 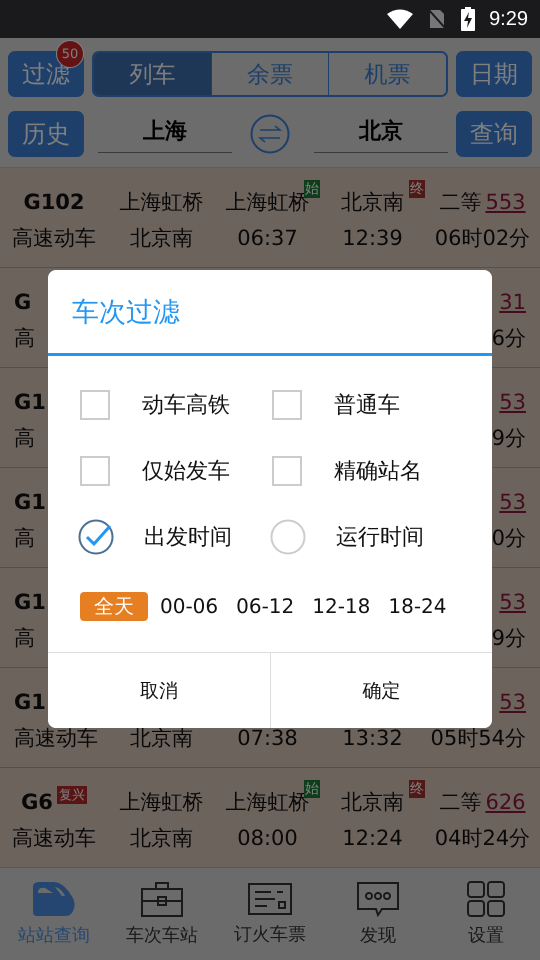 I want to click on train-number: G102, so click(x=54, y=202).